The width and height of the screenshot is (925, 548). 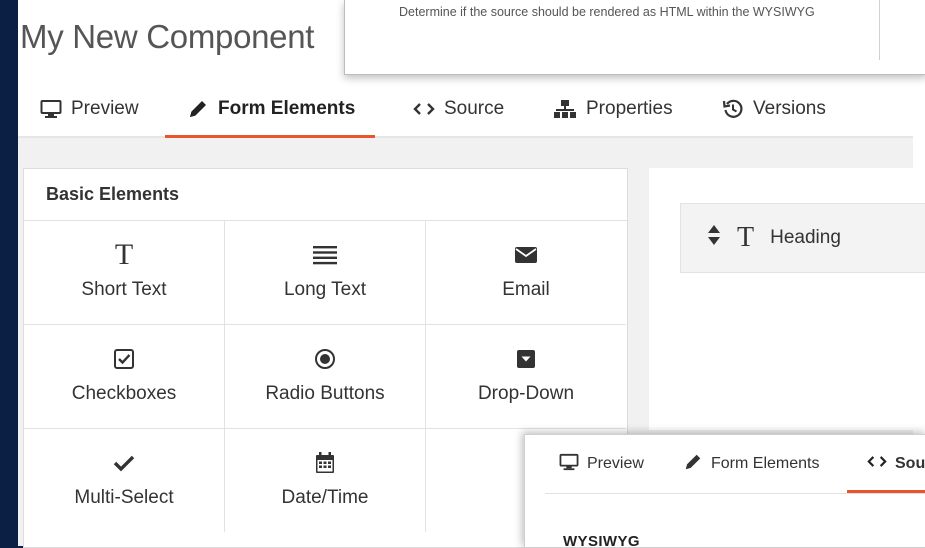 What do you see at coordinates (526, 359) in the screenshot?
I see `dropdown-icon` at bounding box center [526, 359].